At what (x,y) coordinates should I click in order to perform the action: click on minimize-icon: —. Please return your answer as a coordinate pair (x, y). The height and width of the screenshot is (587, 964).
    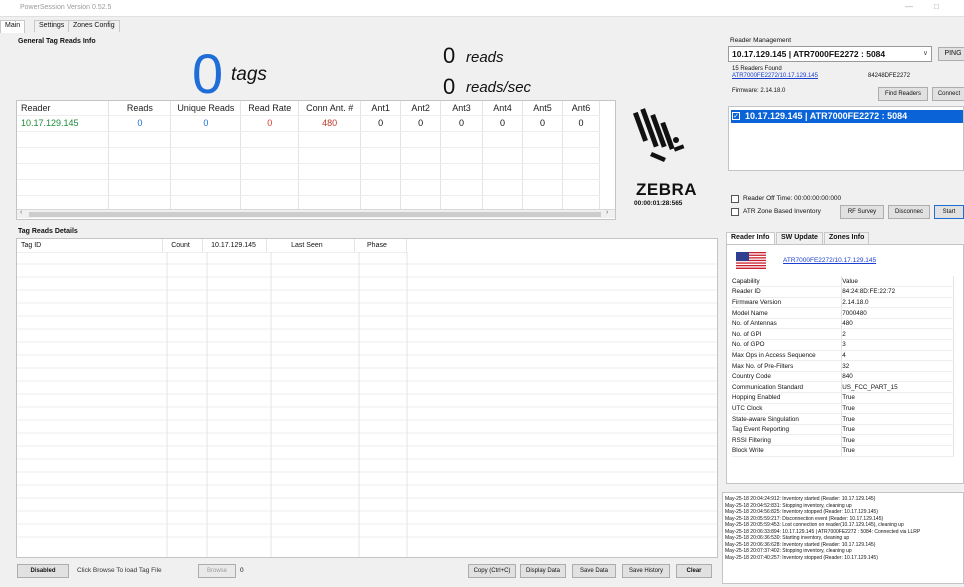
    Looking at the image, I should click on (909, 6).